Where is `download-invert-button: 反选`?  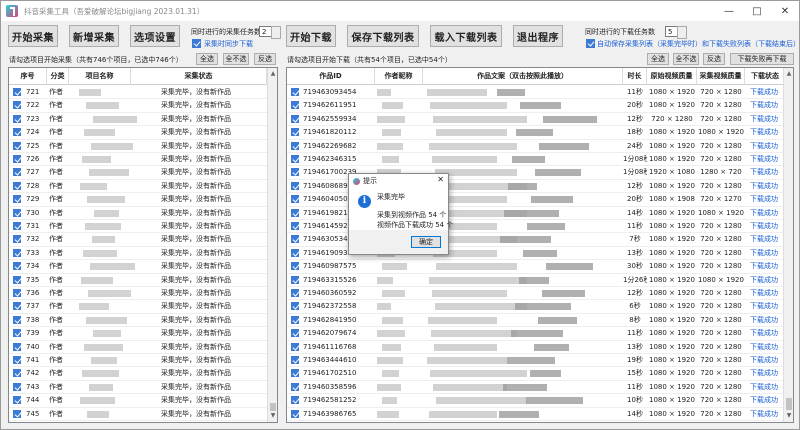
download-invert-button: 反选 is located at coordinates (714, 59).